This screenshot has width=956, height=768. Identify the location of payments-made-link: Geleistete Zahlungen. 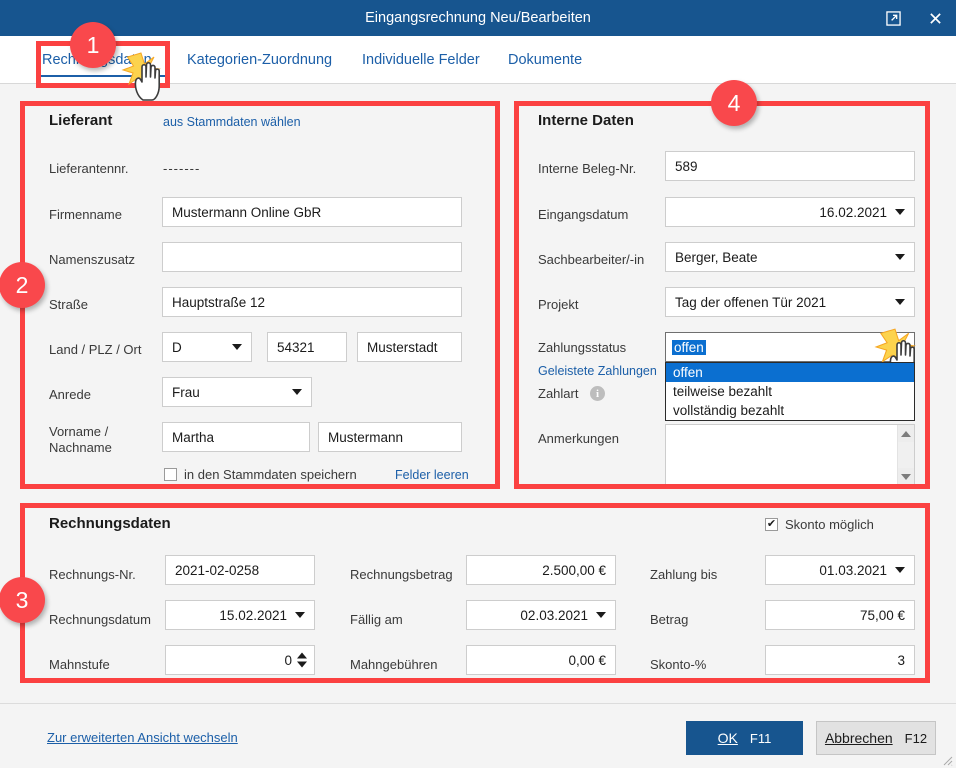
(597, 371).